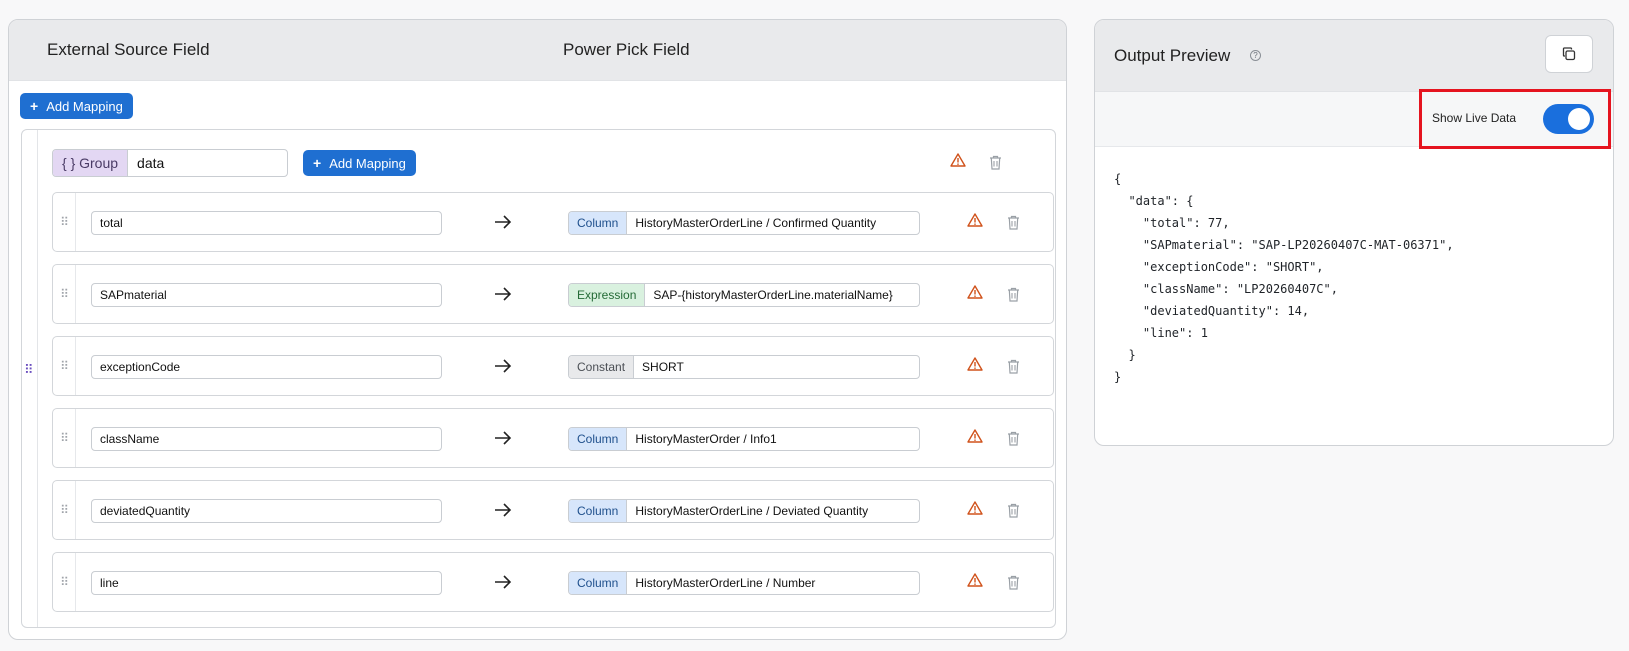 The width and height of the screenshot is (1629, 651). I want to click on target-value: HistoryMasterOrder / Info1, so click(706, 439).